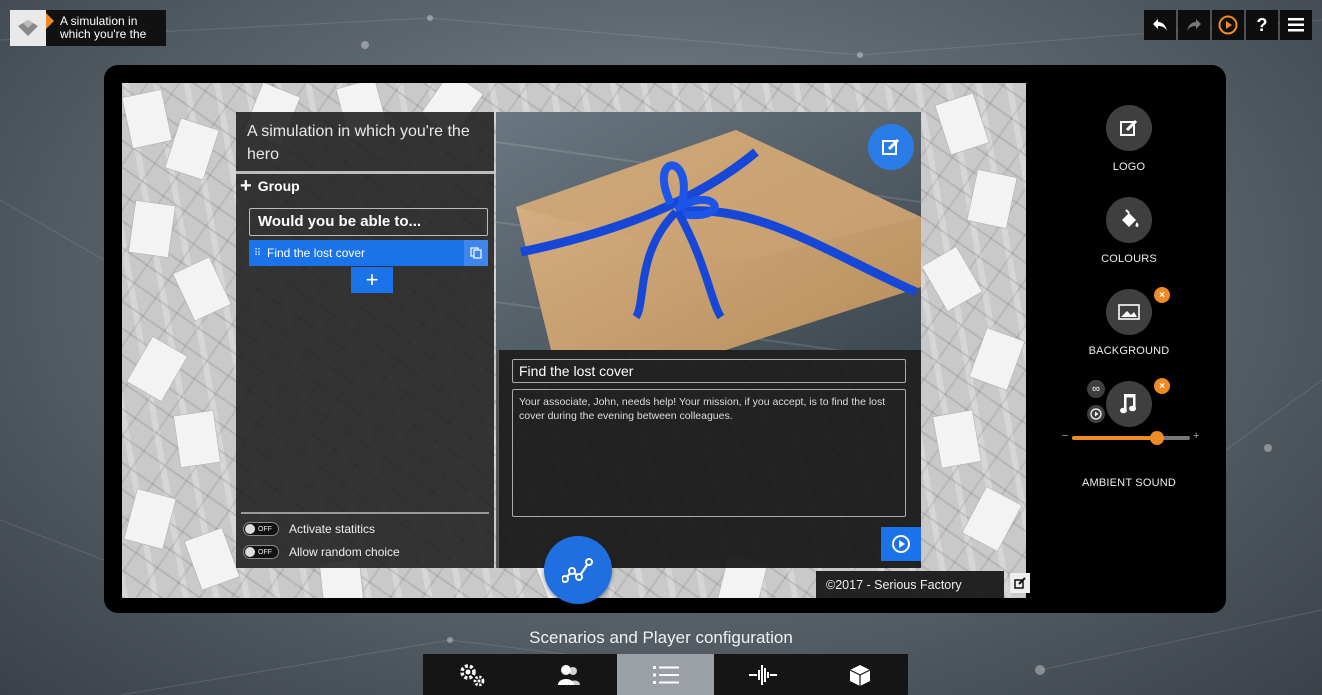 This screenshot has width=1322, height=695. What do you see at coordinates (661, 637) in the screenshot?
I see `section-title: Scenarios and Player configuration` at bounding box center [661, 637].